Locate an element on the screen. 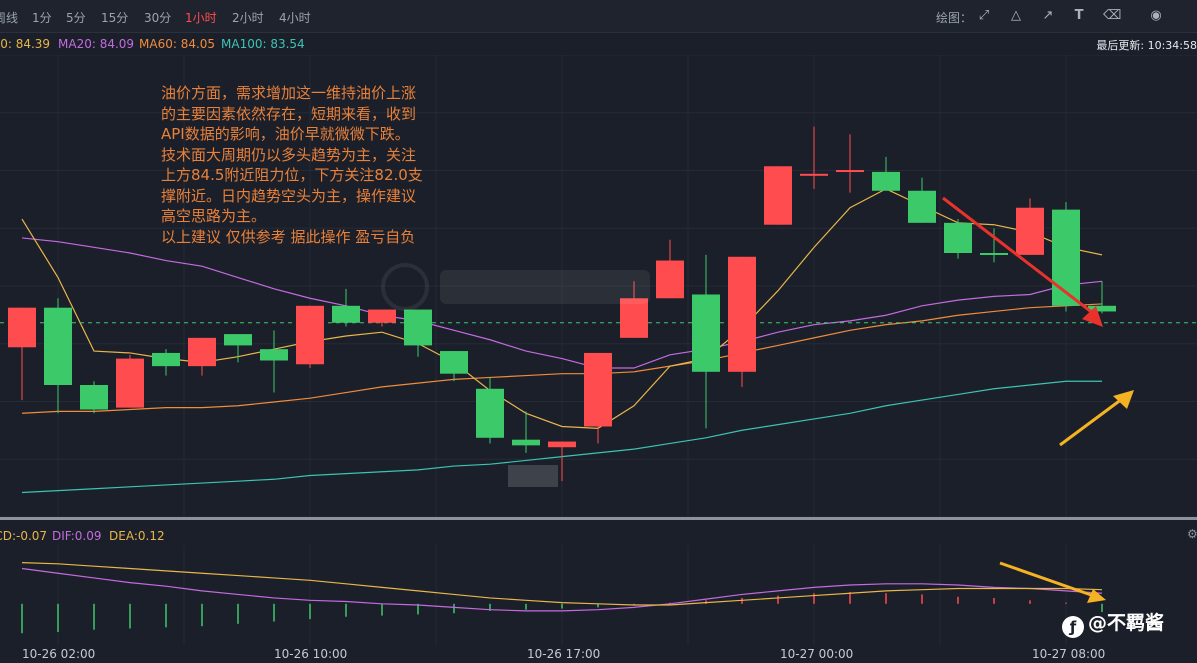  timeframe-tab: 1分 is located at coordinates (42, 17).